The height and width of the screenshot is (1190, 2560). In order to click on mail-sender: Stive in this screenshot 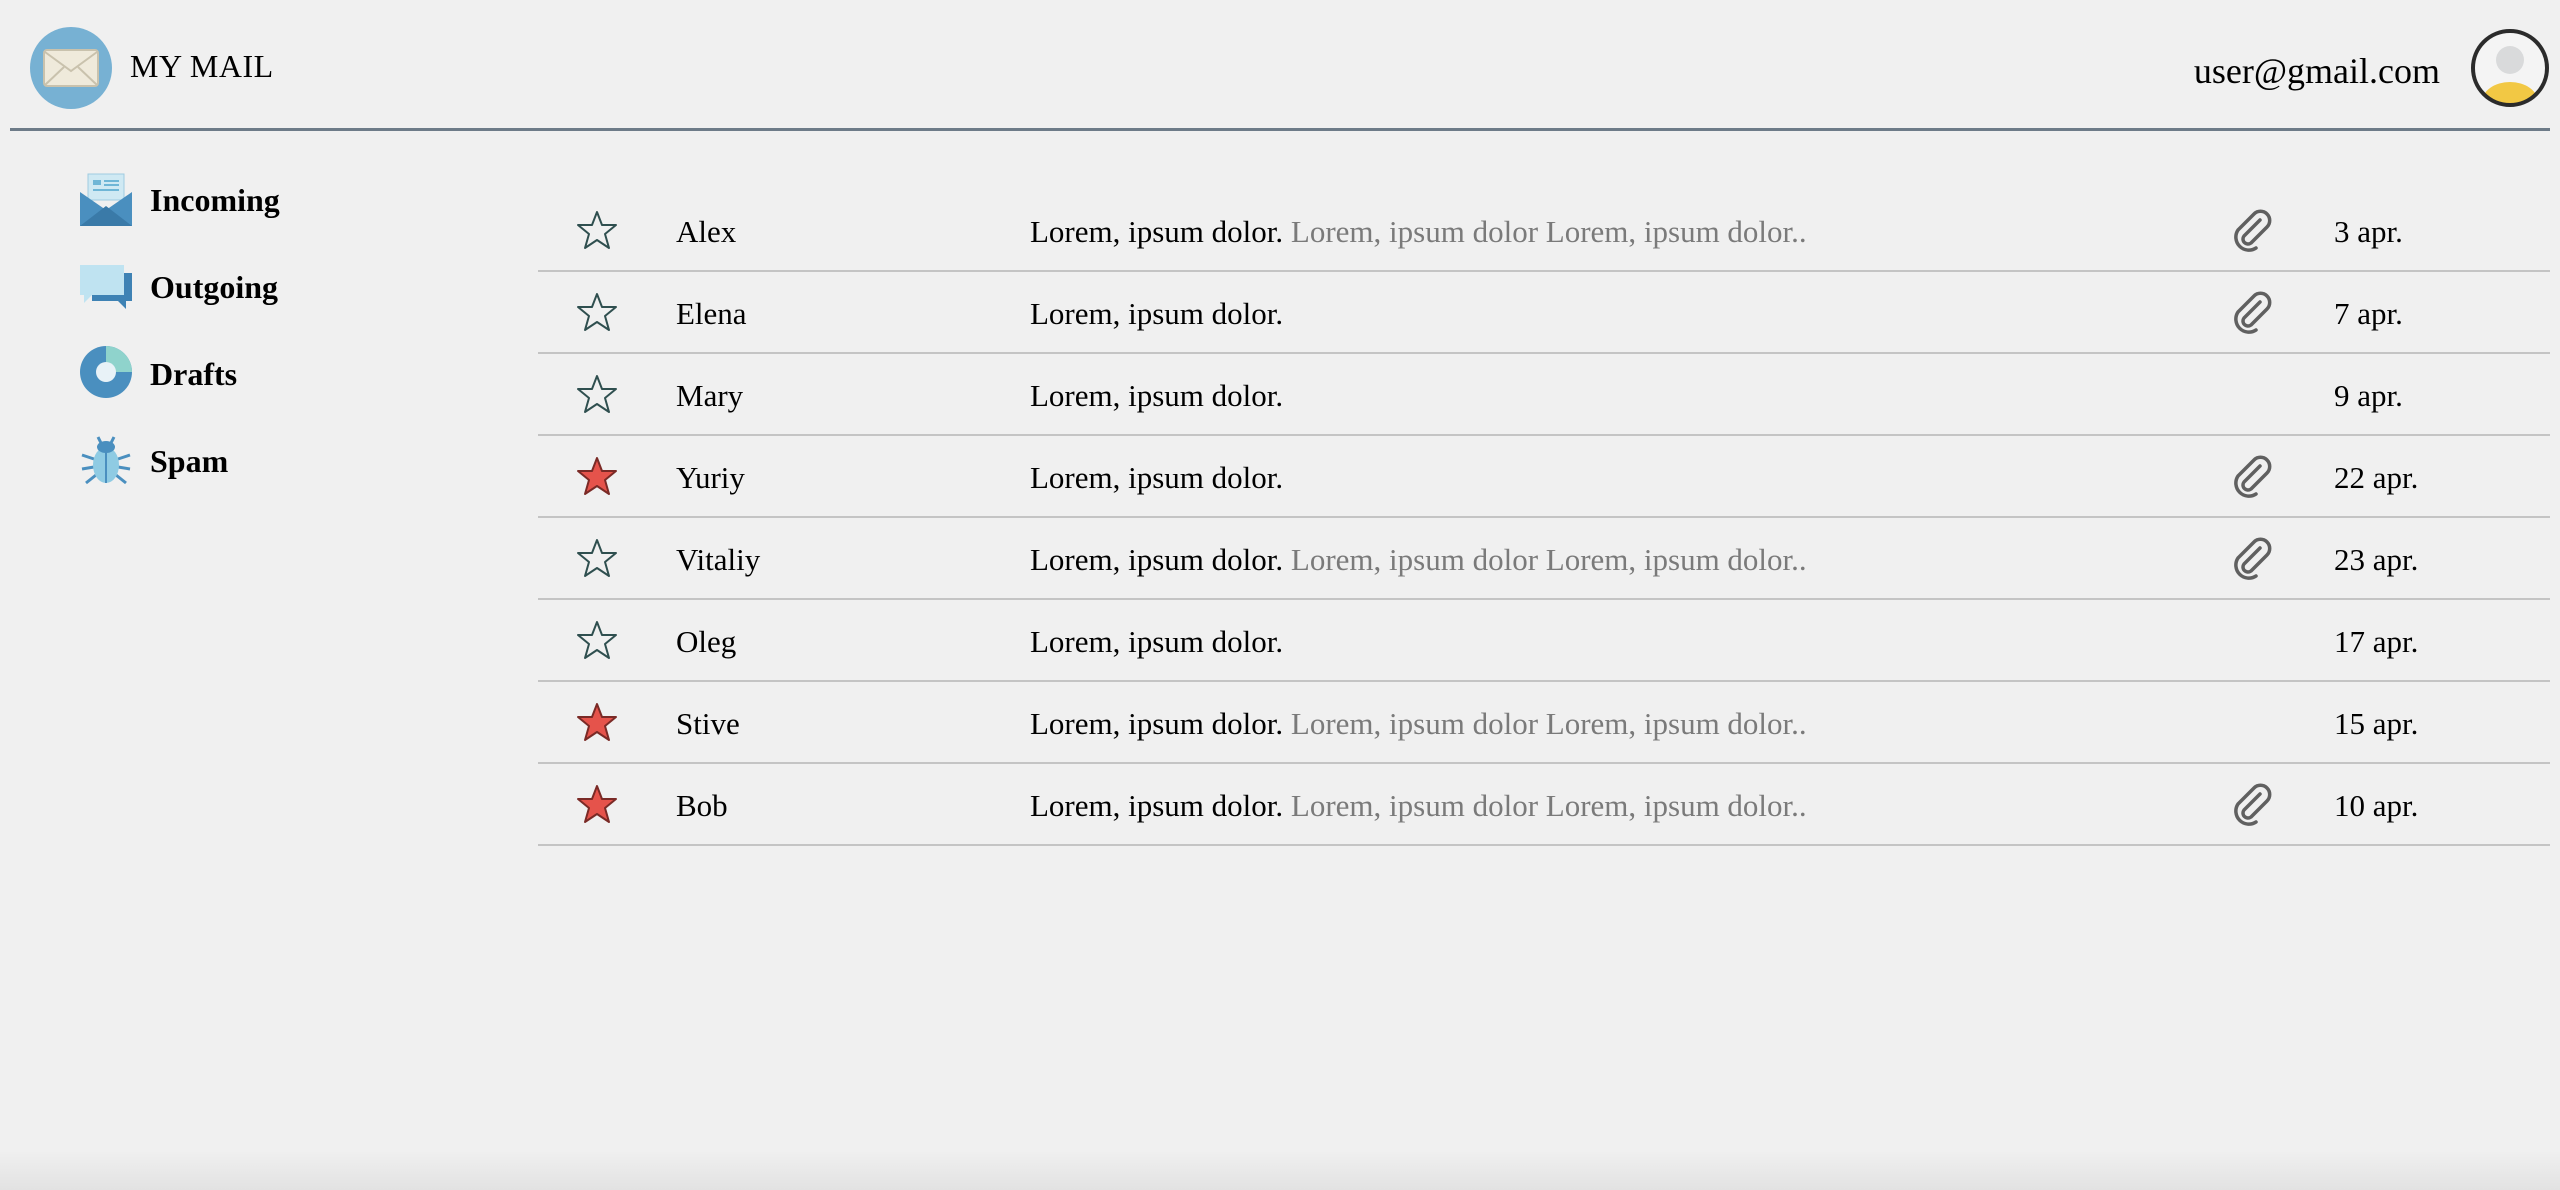, I will do `click(708, 723)`.